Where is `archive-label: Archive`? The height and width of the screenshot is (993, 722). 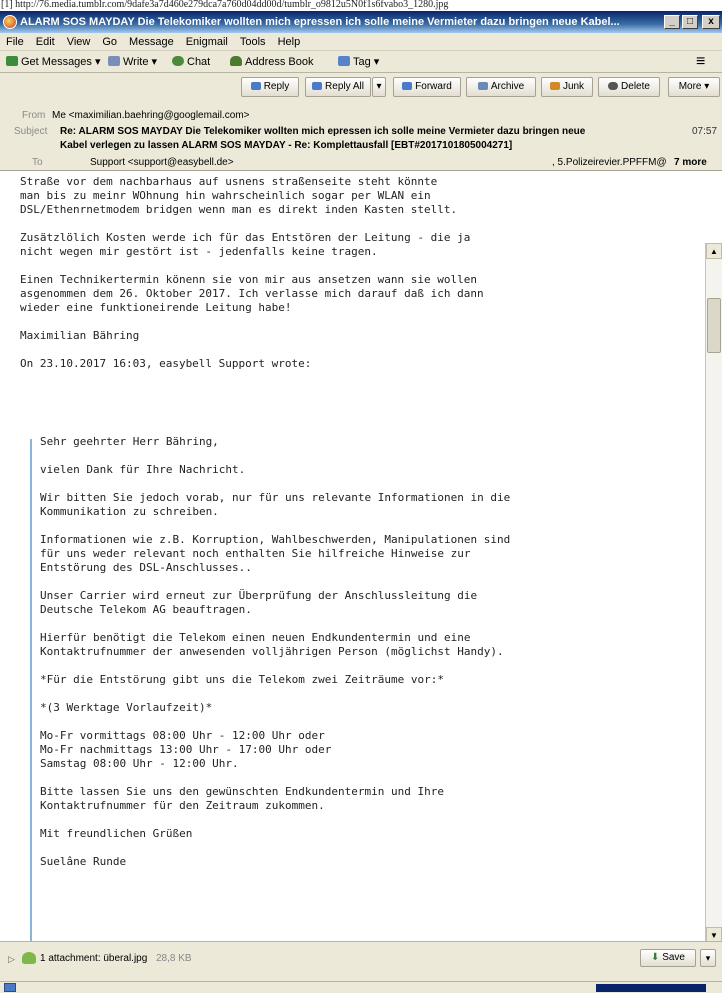
archive-label: Archive is located at coordinates (507, 86).